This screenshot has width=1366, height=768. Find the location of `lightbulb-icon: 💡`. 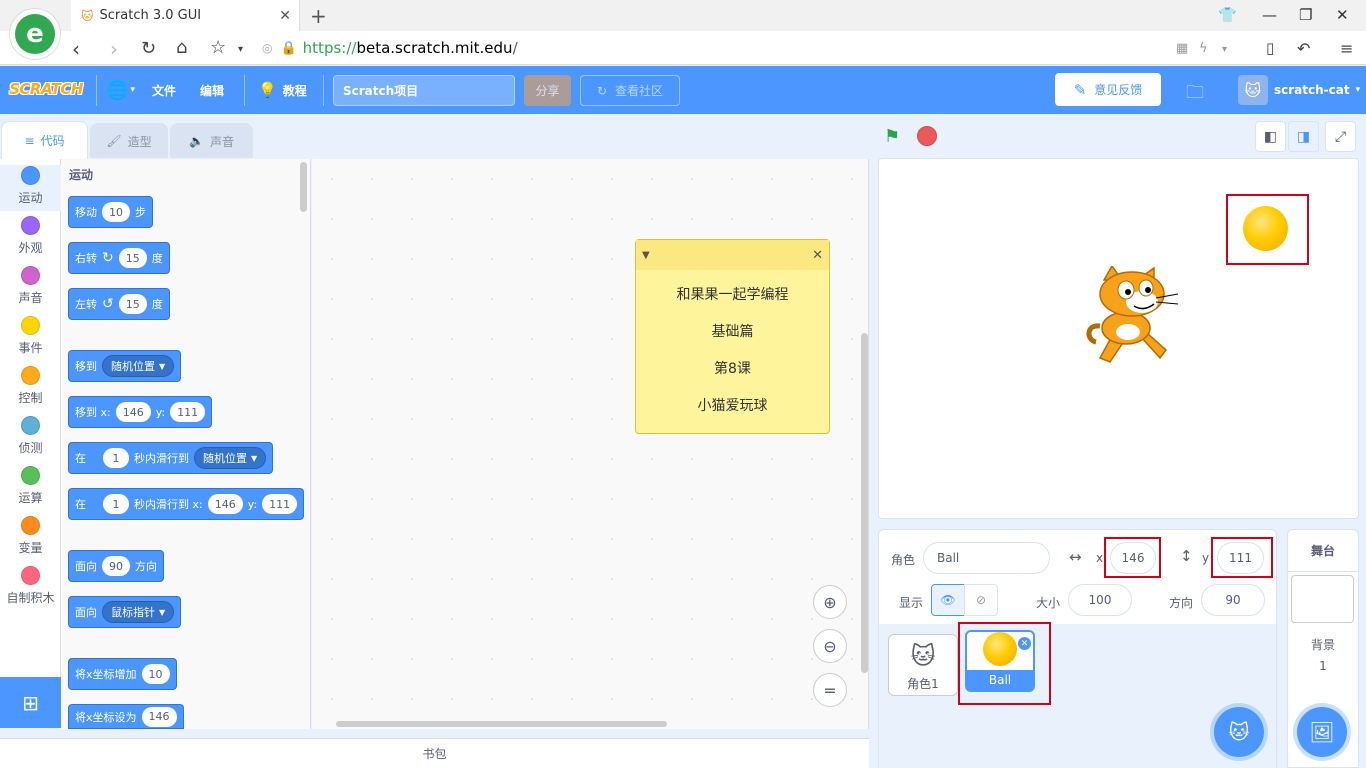

lightbulb-icon: 💡 is located at coordinates (267, 90).